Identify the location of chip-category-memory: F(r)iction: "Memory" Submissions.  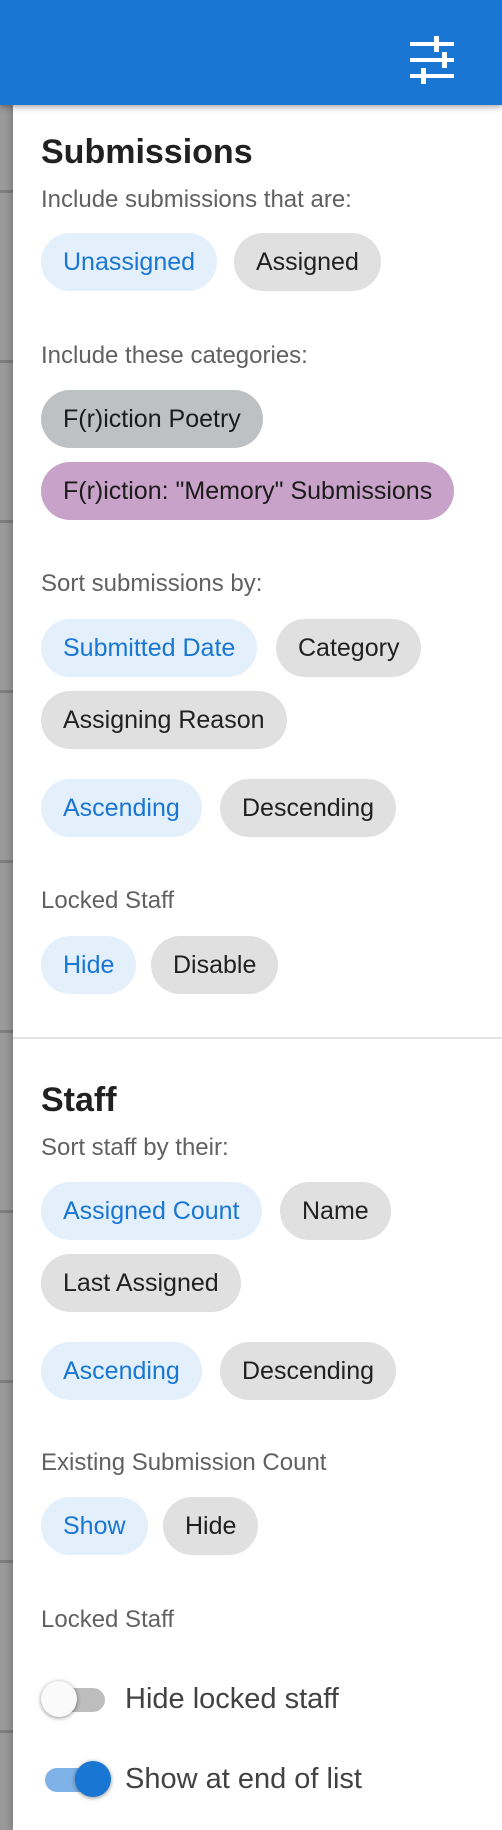
(248, 491).